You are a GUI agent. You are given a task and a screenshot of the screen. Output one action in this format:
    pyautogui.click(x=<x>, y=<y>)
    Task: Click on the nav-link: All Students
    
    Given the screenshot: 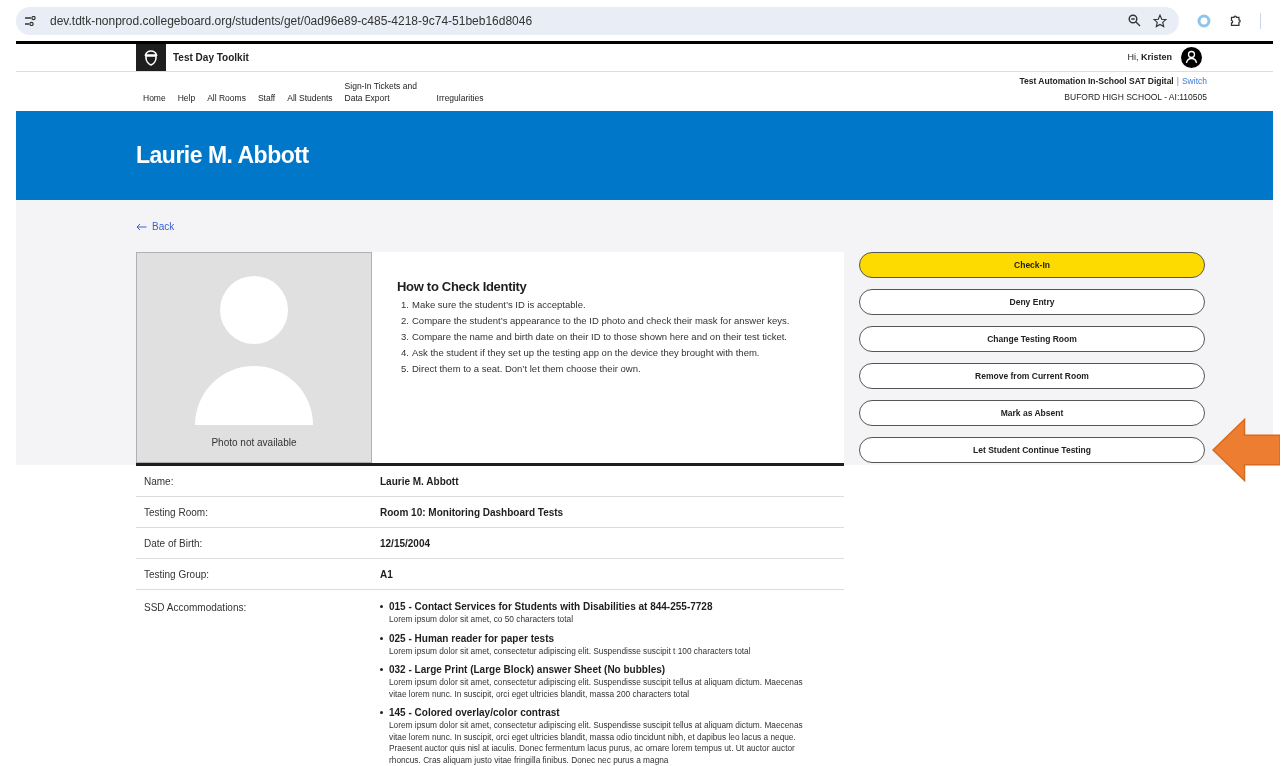 What is the action you would take?
    pyautogui.click(x=310, y=98)
    